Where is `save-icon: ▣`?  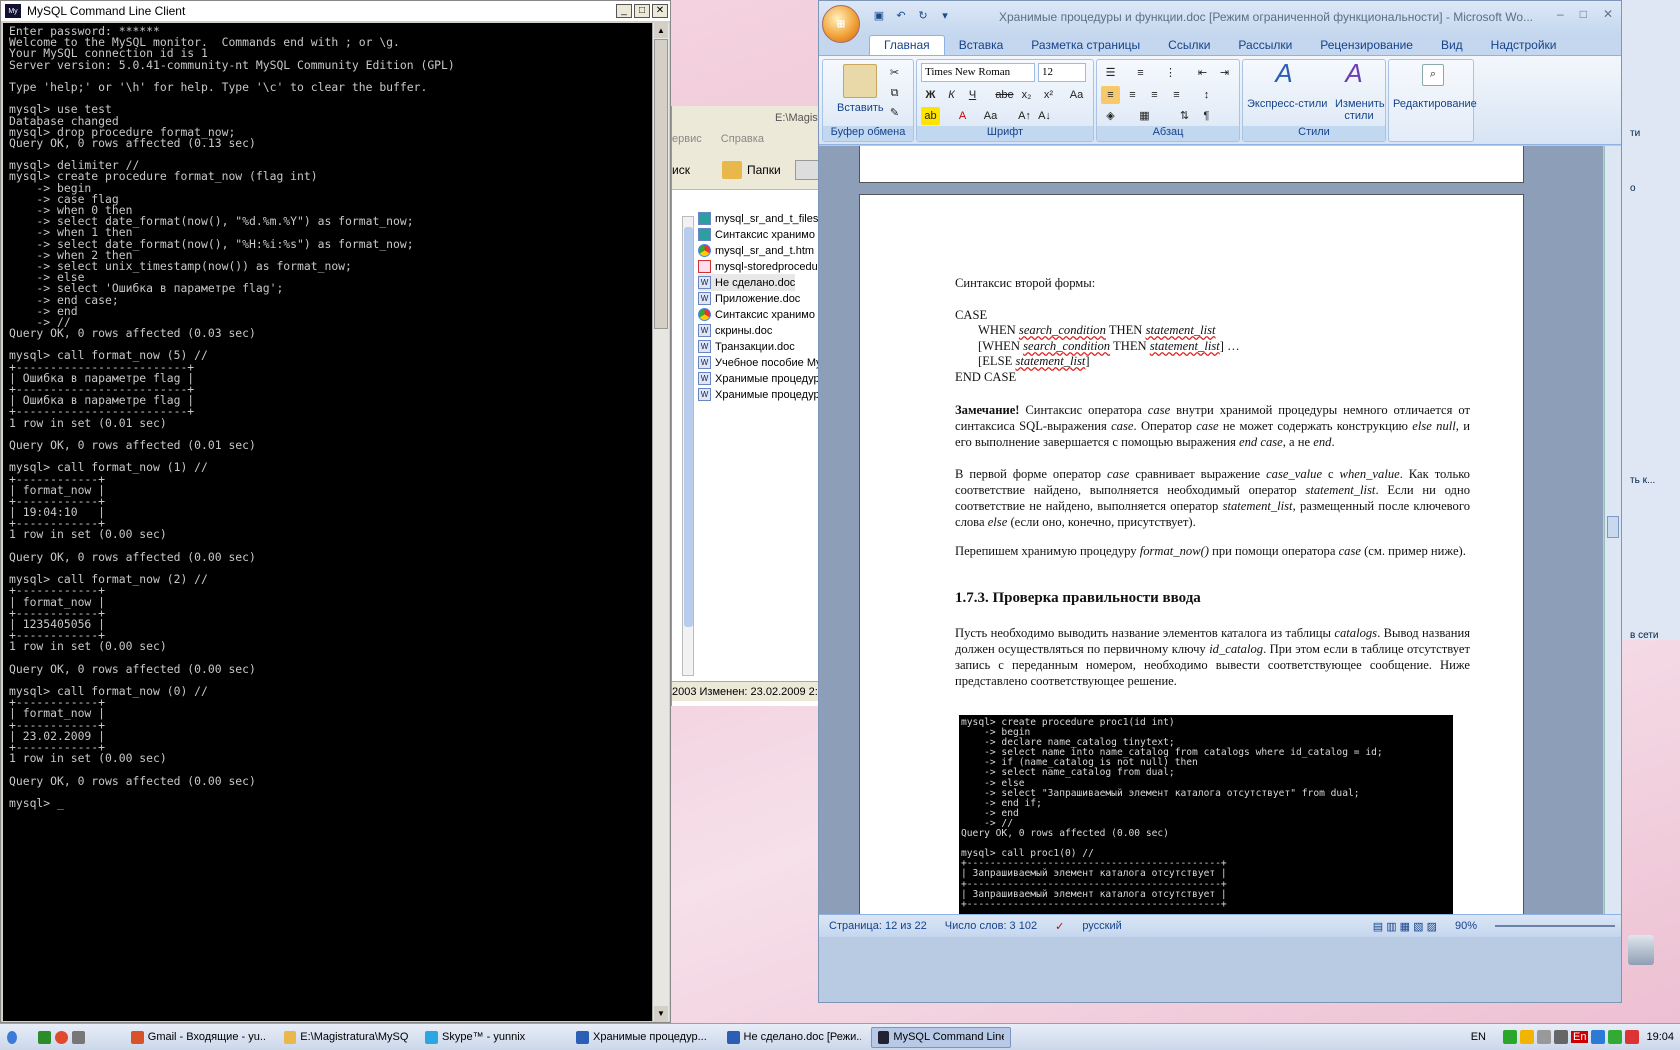 save-icon: ▣ is located at coordinates (879, 16).